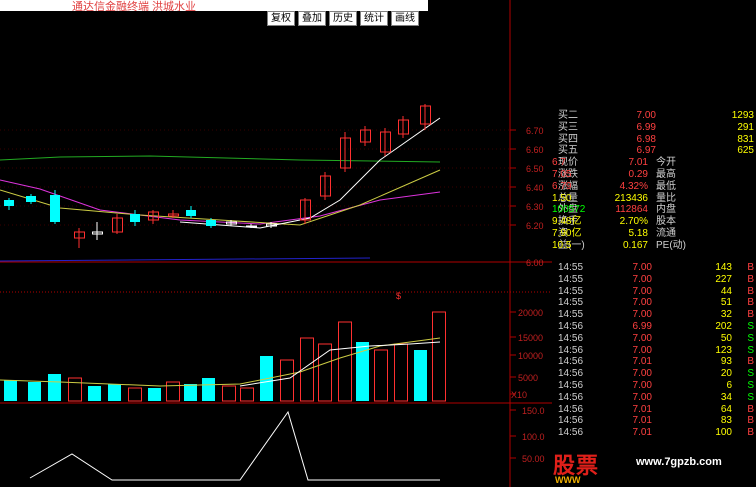 This screenshot has height=487, width=756. I want to click on overlay-button: 叠加, so click(312, 18).